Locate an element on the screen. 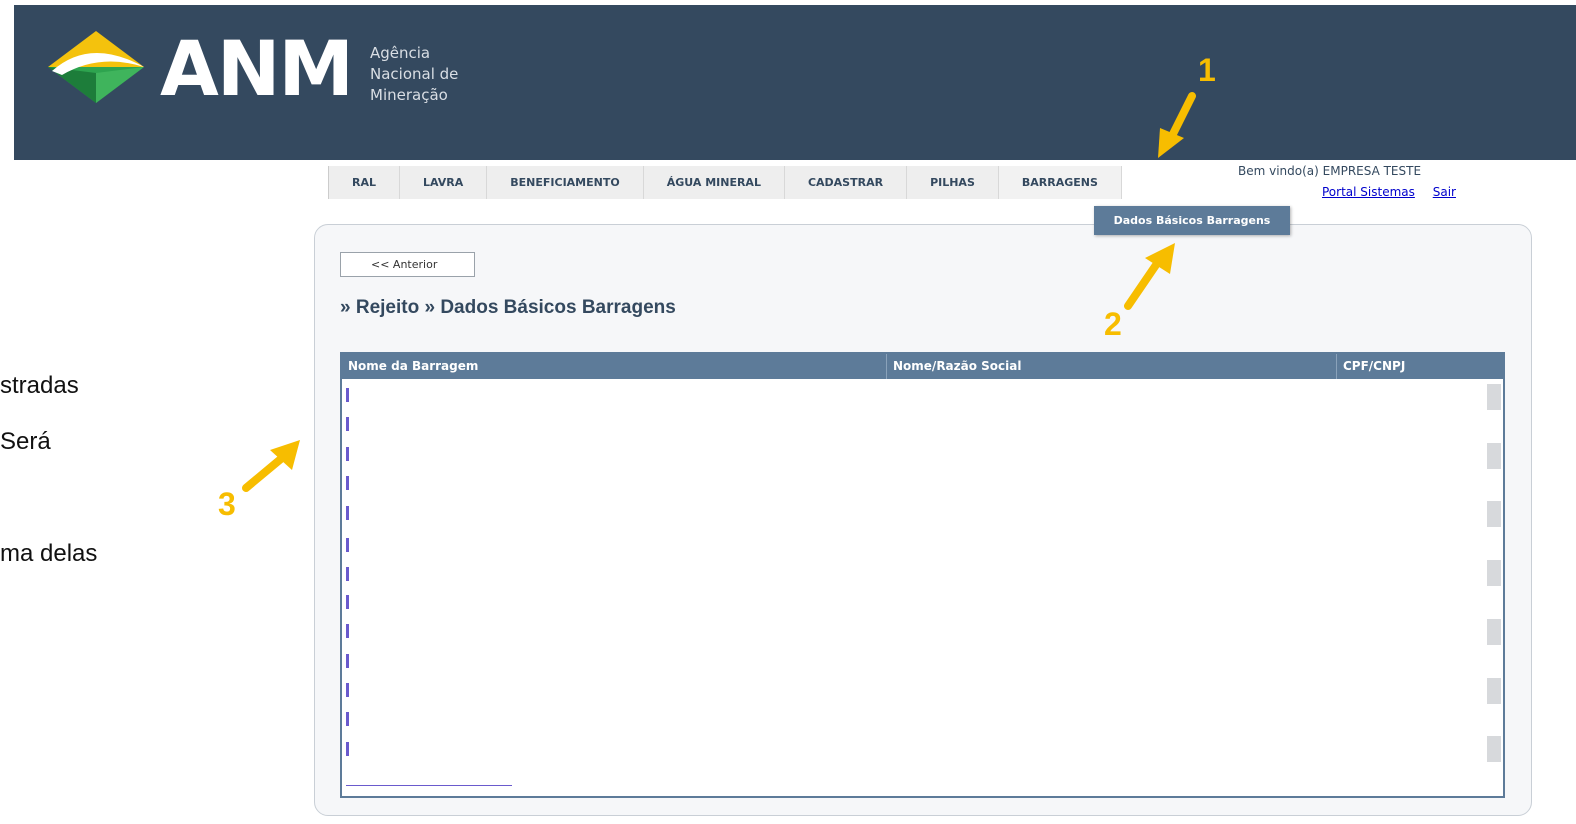  arrow-2-icon is located at coordinates (1143, 284).